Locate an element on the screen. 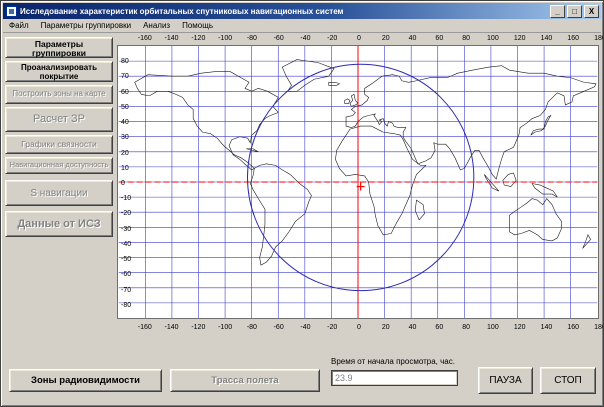  lat-tick-label: 0 is located at coordinates (123, 183).